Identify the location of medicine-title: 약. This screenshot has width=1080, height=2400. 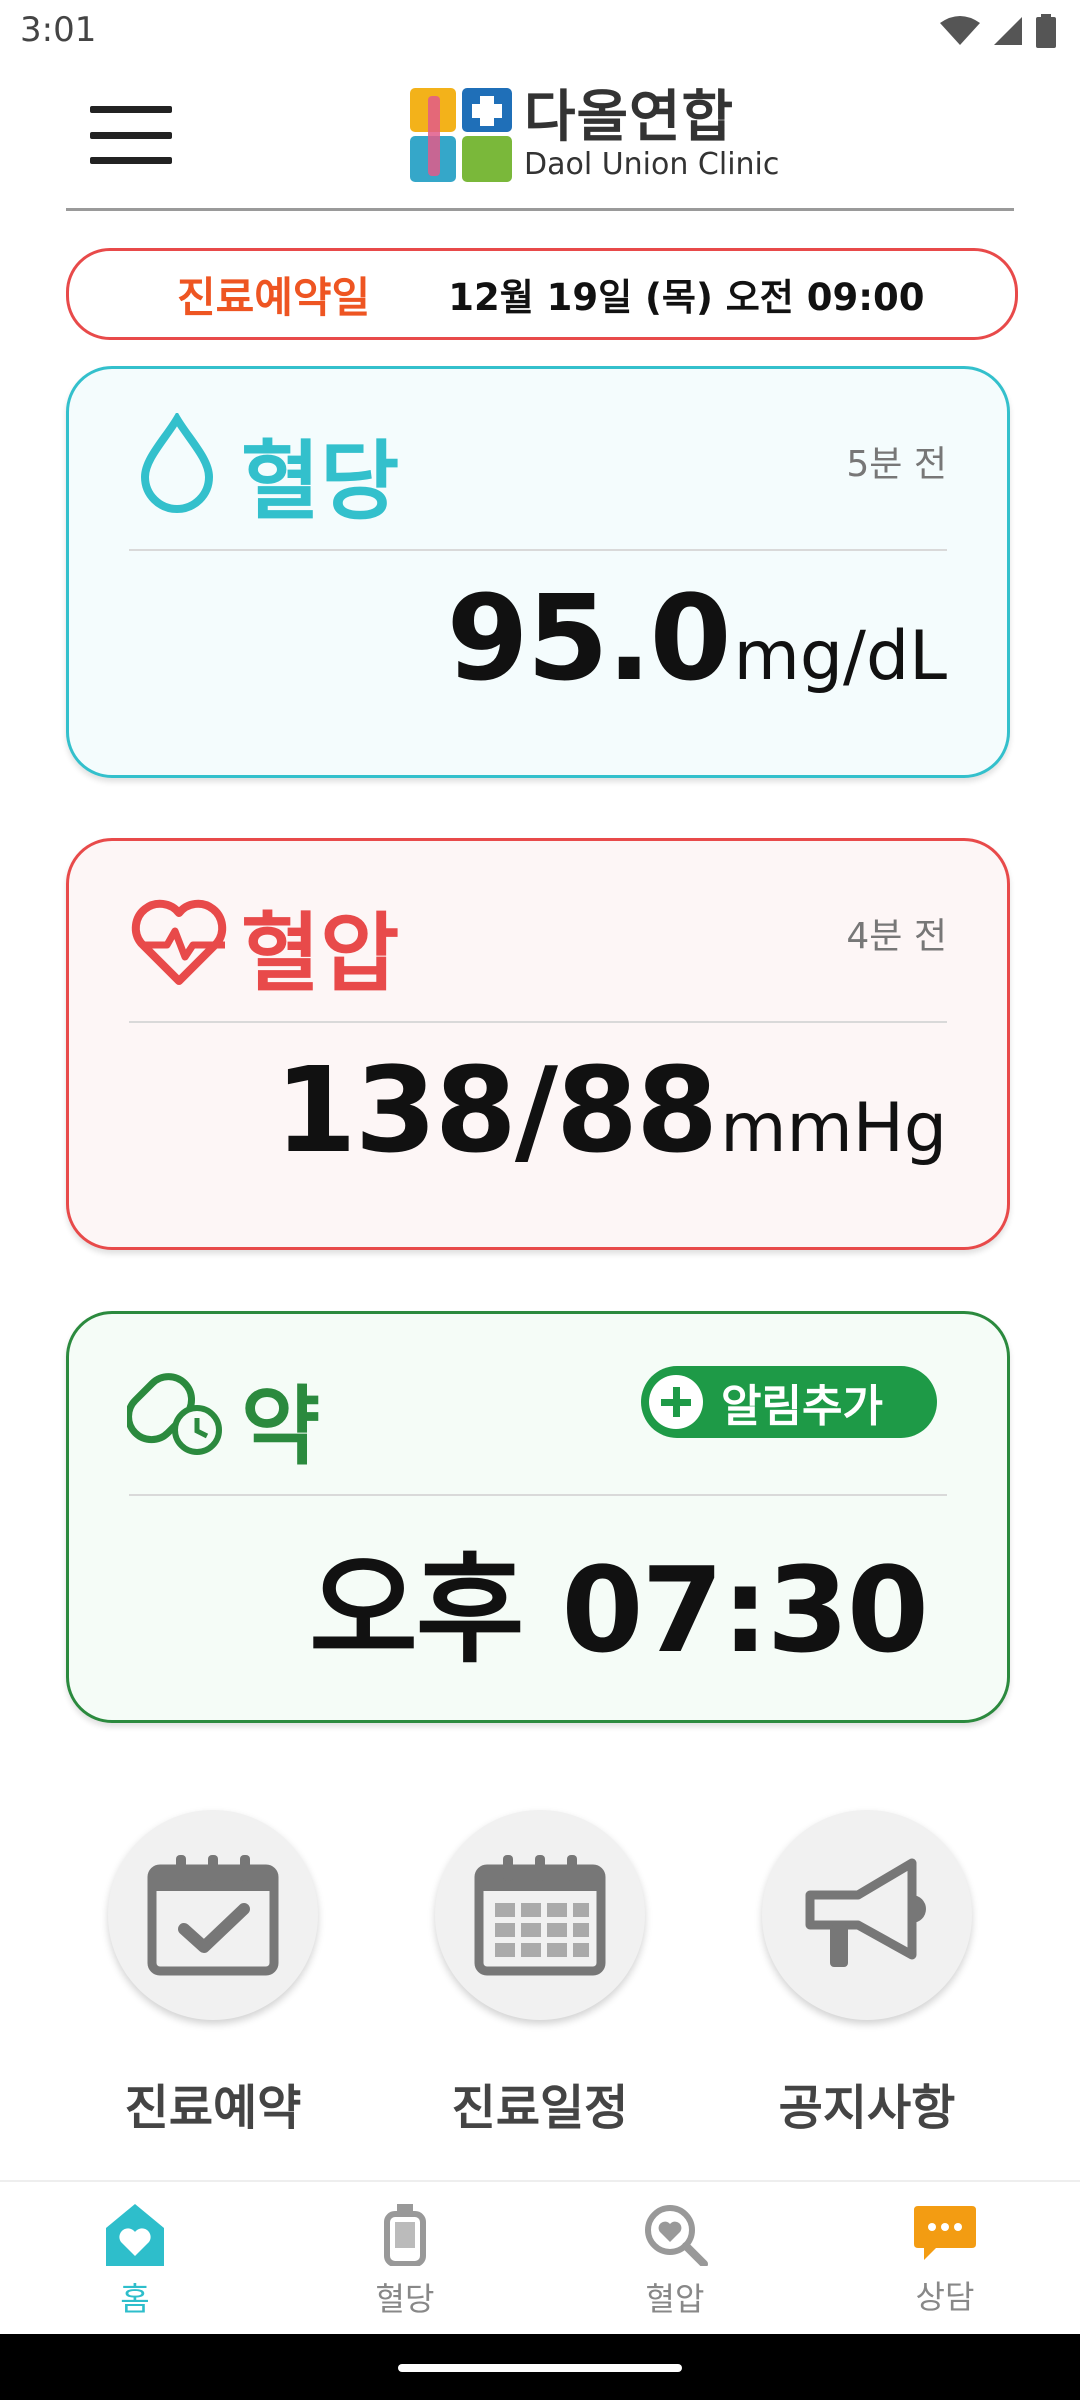
(281, 1427).